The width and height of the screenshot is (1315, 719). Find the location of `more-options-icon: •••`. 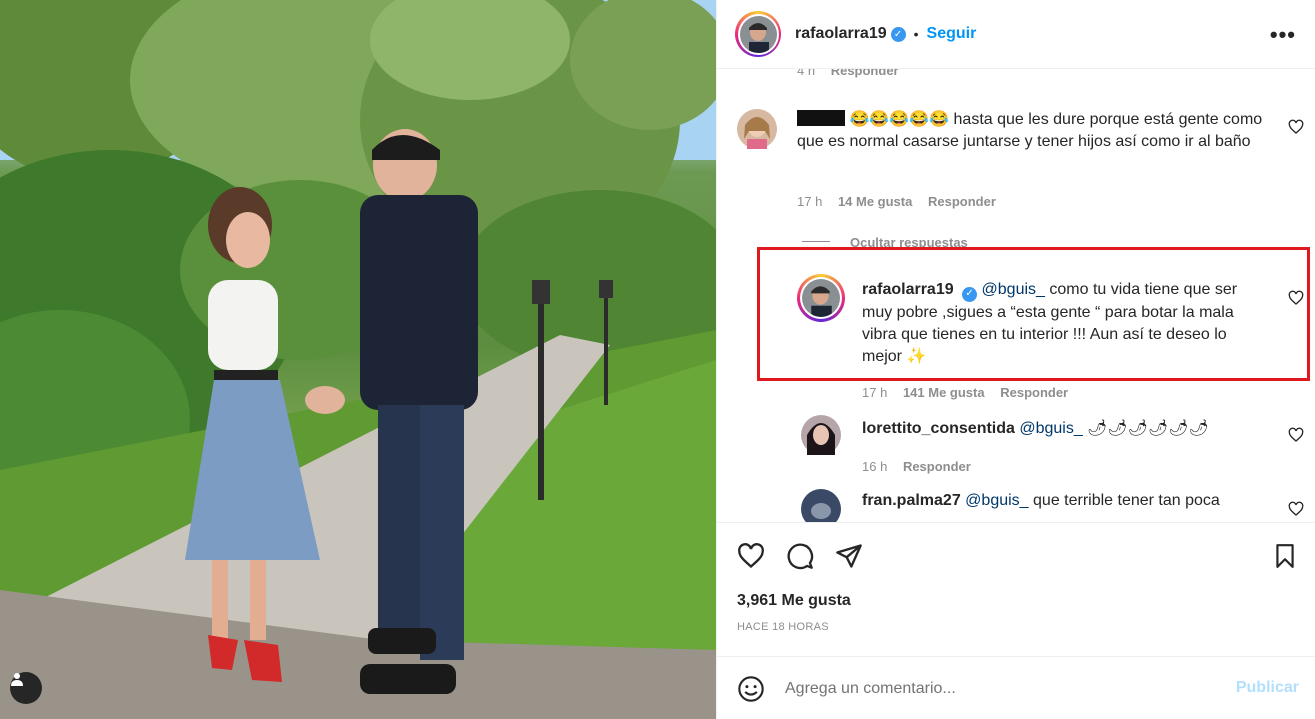

more-options-icon: ••• is located at coordinates (1283, 35).